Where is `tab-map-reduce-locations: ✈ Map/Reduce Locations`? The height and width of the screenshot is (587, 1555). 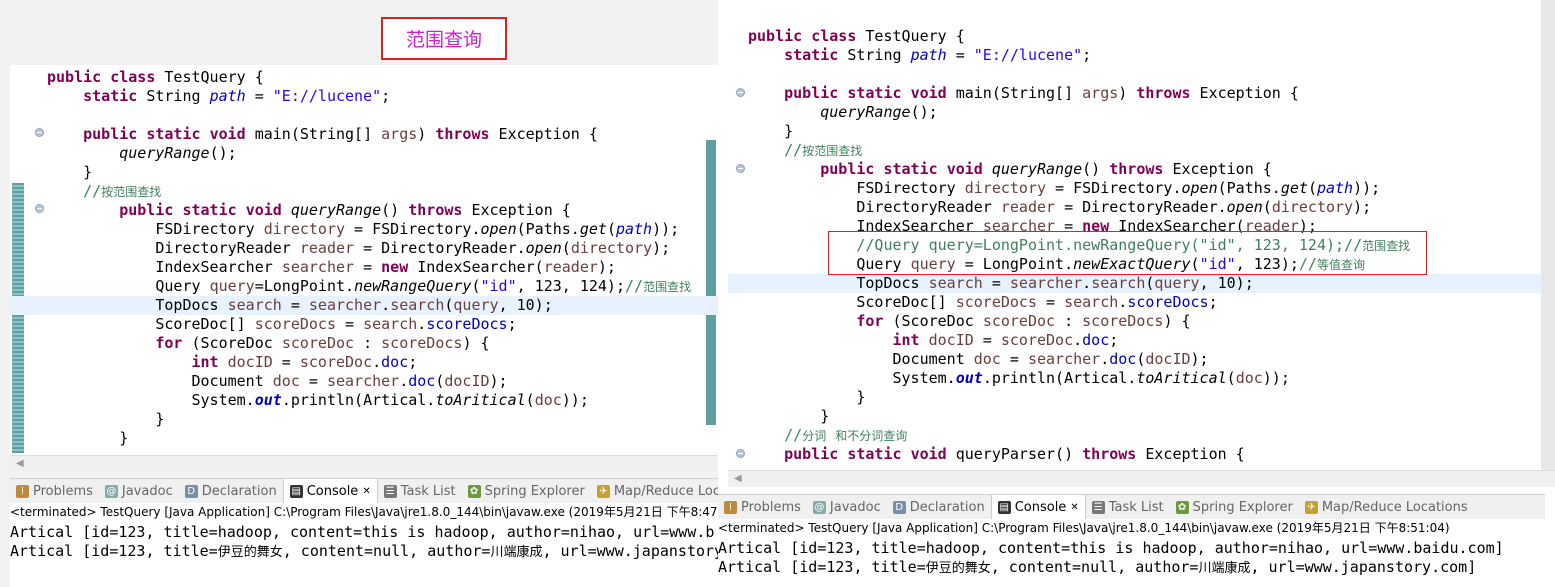
tab-map-reduce-locations: ✈ Map/Reduce Locations is located at coordinates (1386, 507).